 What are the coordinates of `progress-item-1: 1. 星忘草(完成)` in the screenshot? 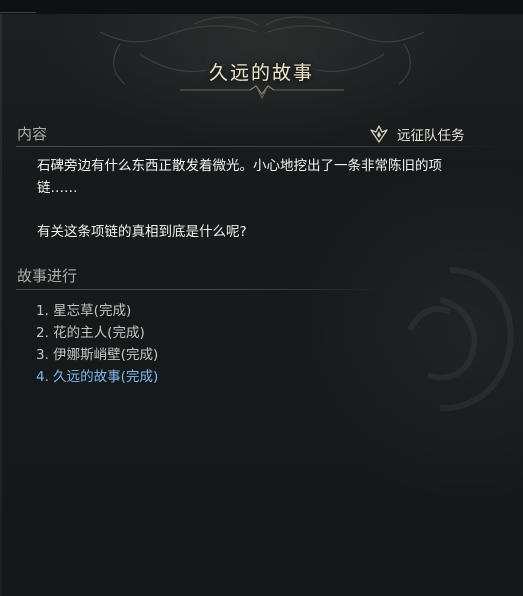 It's located at (84, 311).